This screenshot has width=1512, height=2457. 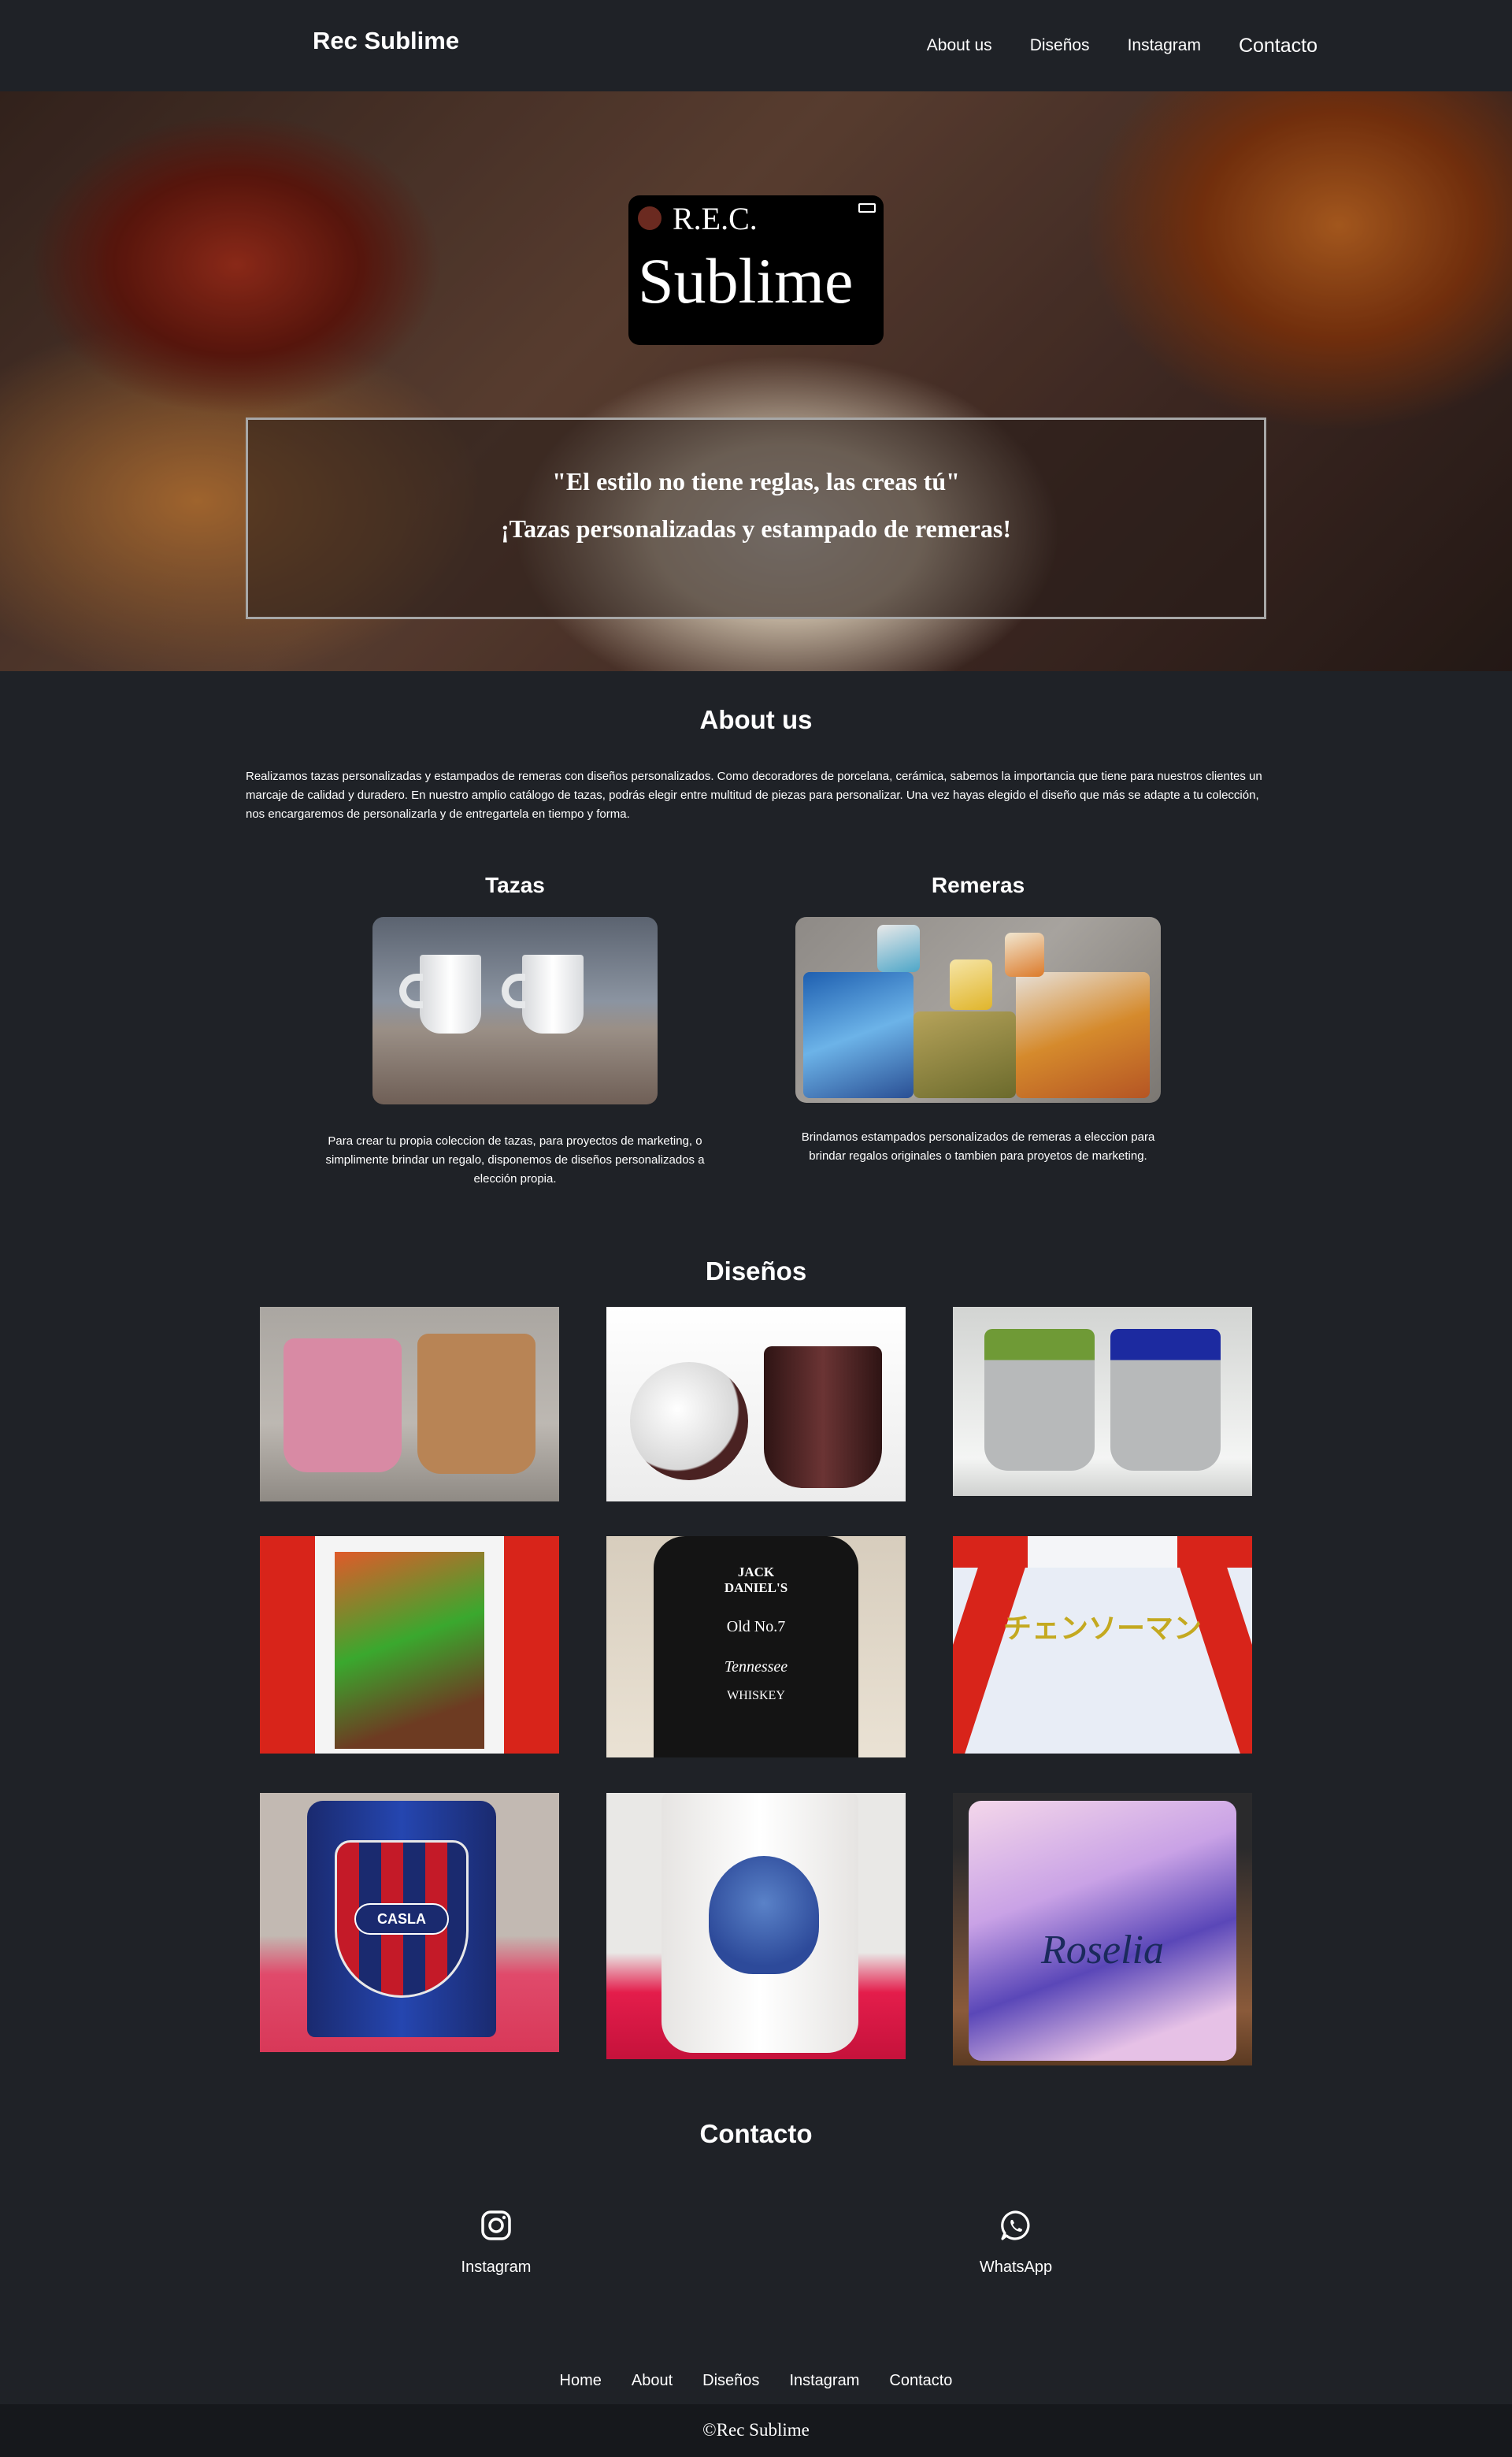 What do you see at coordinates (858, 1035) in the screenshot?
I see `shirt-blue` at bounding box center [858, 1035].